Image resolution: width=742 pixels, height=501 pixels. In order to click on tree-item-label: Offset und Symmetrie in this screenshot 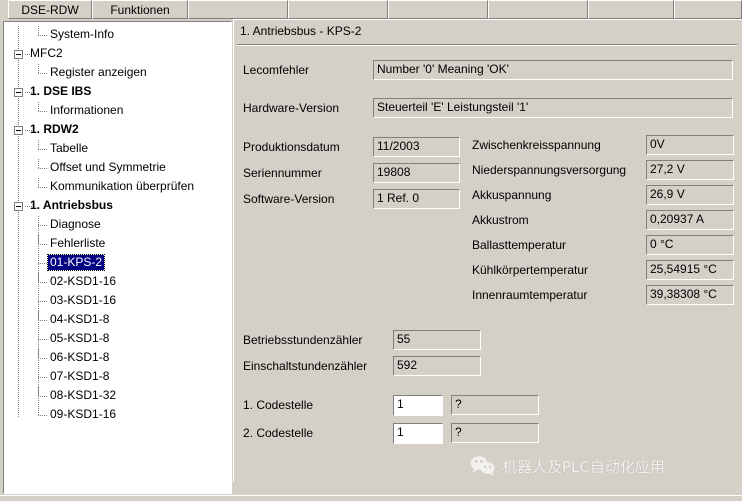, I will do `click(108, 167)`.